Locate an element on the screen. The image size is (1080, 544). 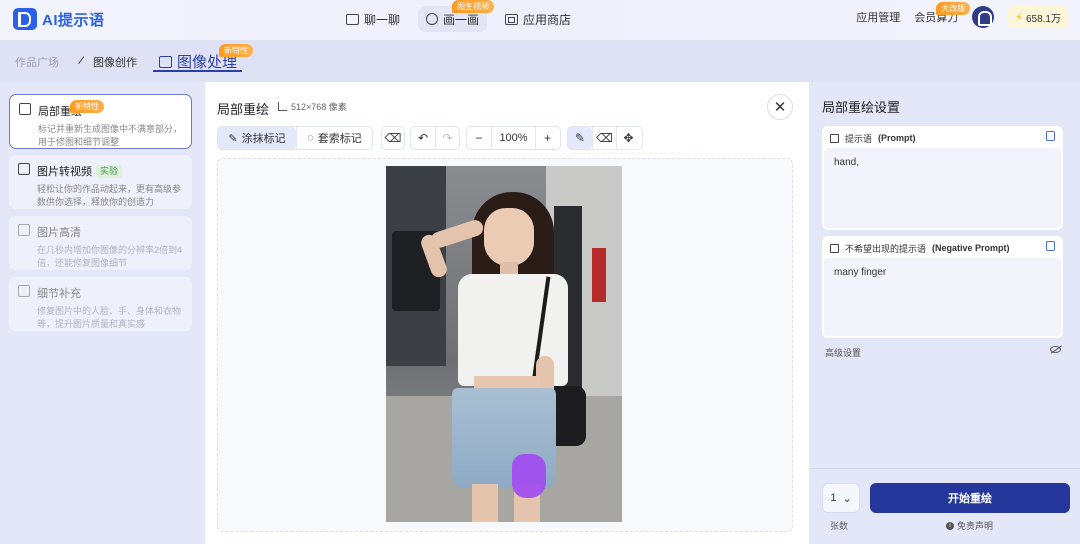
settings-footer: 1 ⌄ 开始重绘 张数 i 免责声明 is located at coordinates (945, 506).